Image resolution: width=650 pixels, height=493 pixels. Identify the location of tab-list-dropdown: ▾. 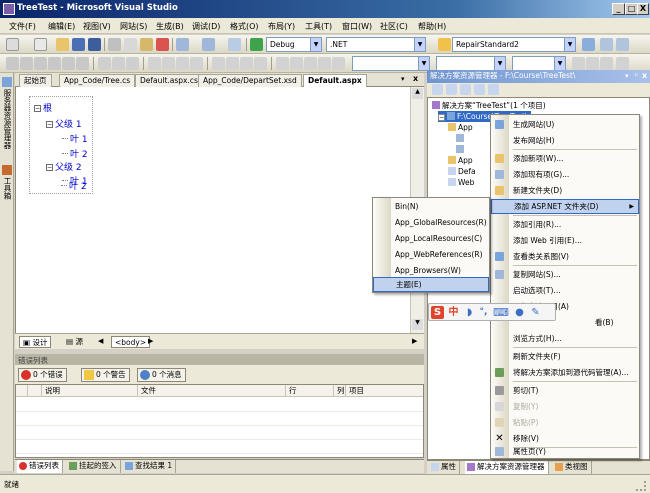
(403, 79).